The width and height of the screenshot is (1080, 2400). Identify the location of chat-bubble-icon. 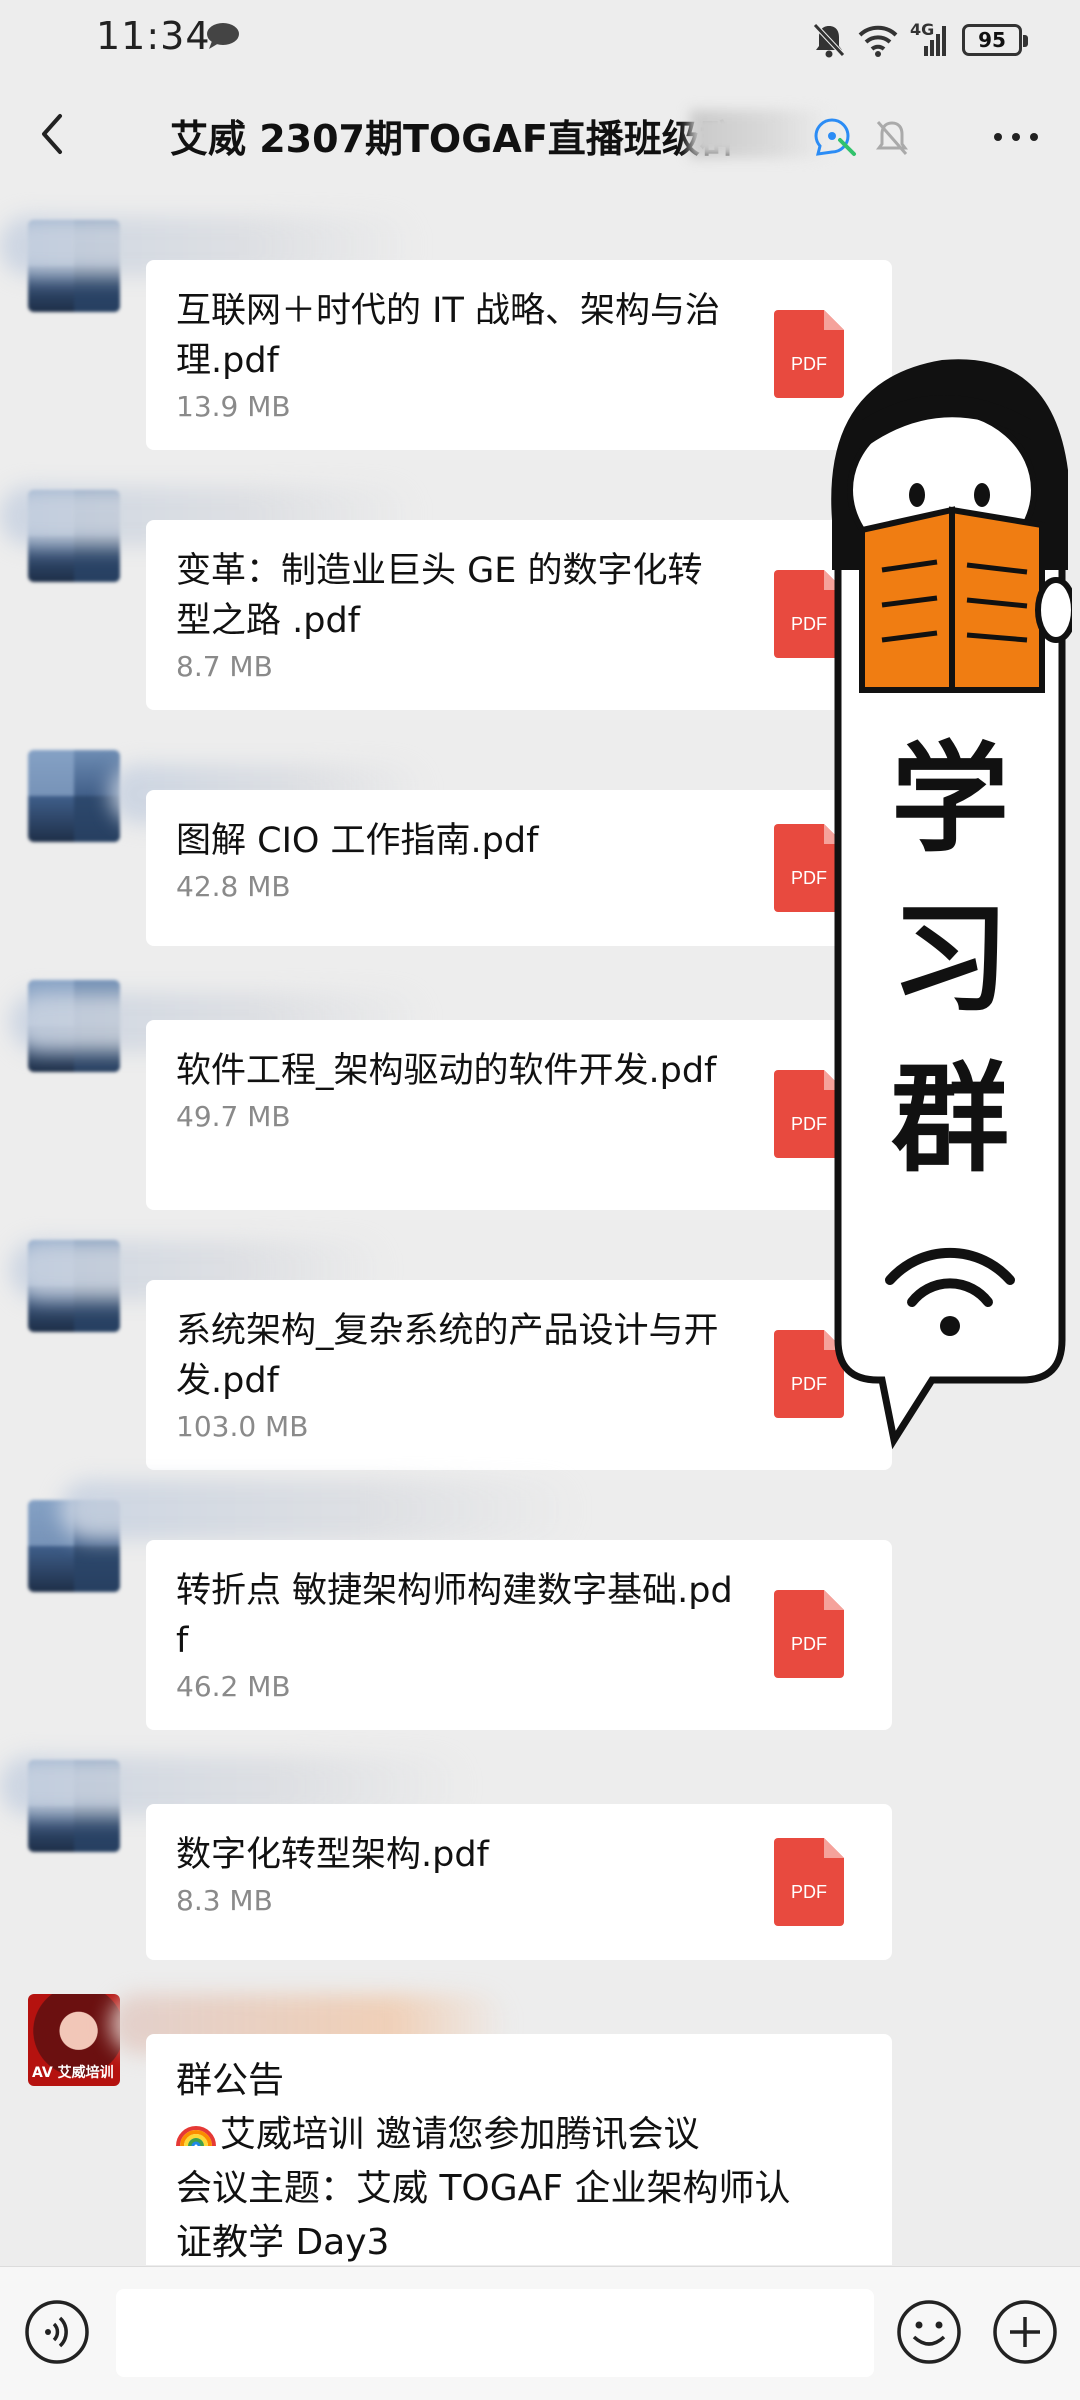
(223, 36).